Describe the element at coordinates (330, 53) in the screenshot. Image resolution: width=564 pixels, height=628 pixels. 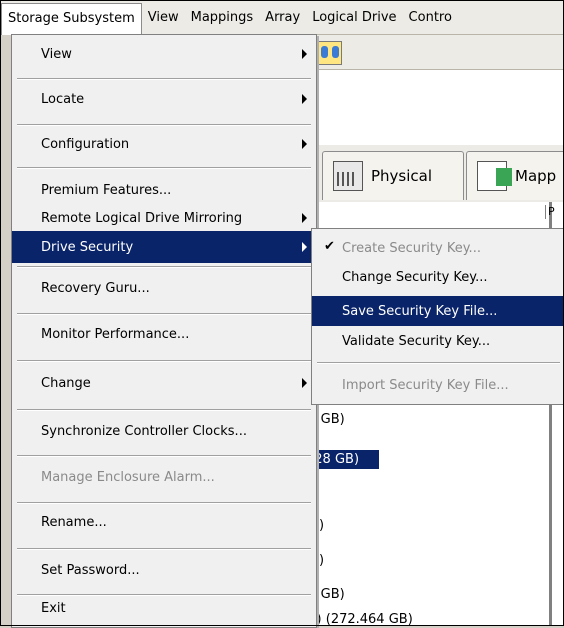
I see `toolbar-binoculars-icon` at that location.